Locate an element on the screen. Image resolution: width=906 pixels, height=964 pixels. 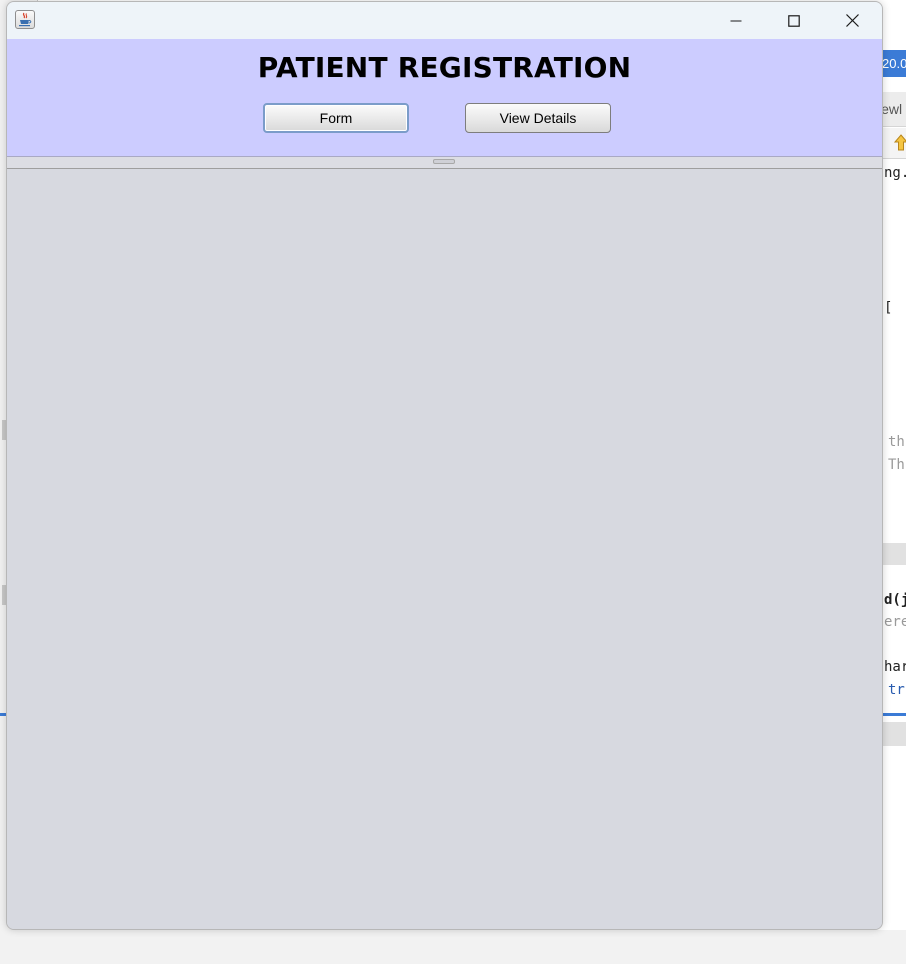
background-ide-toolbar-label: iewl is located at coordinates (891, 109).